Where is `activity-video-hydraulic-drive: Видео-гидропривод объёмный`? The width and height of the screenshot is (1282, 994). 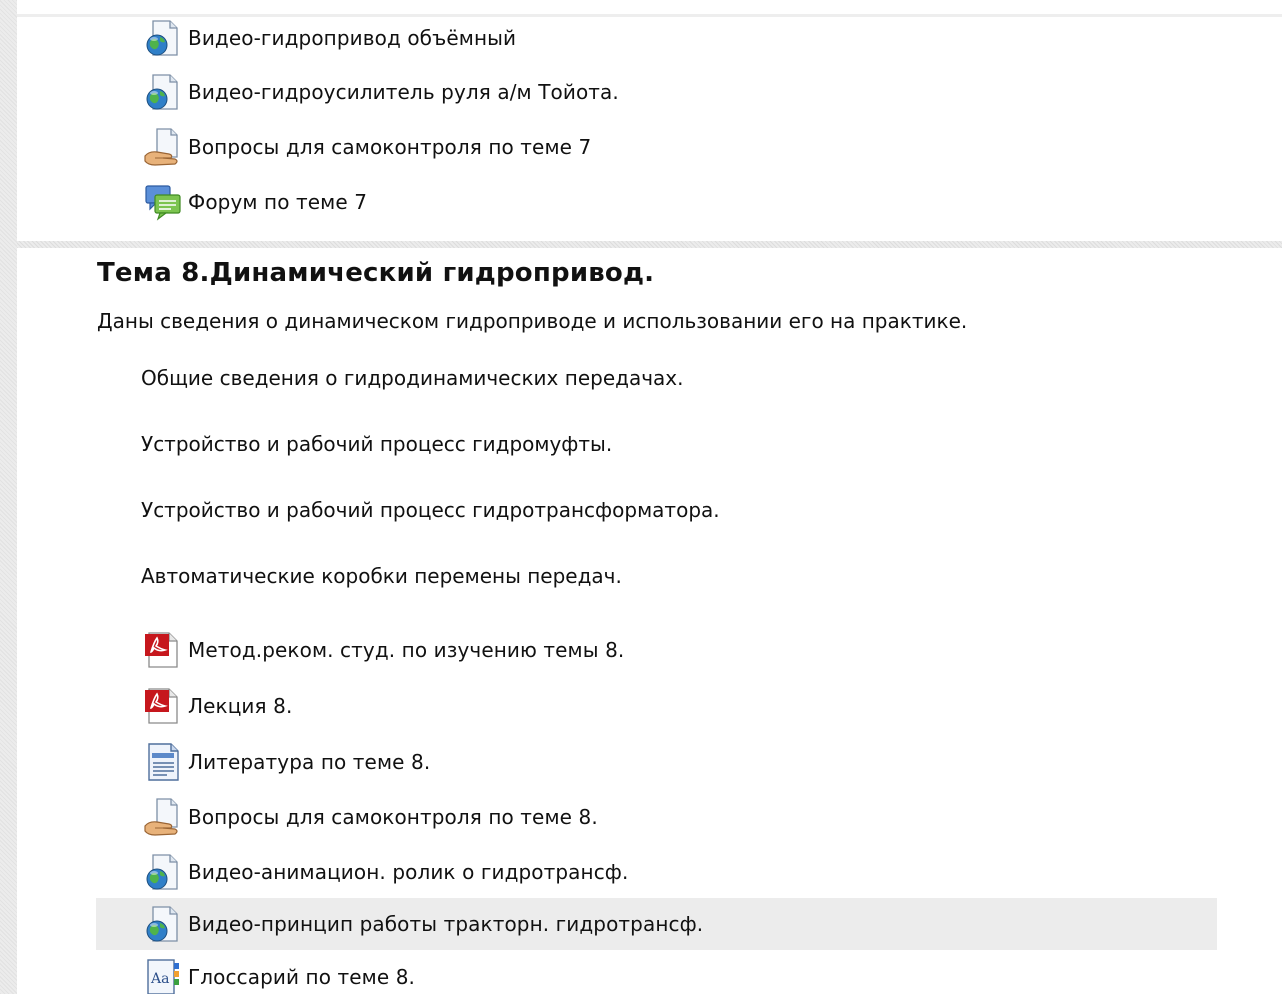
activity-video-hydraulic-drive: Видео-гидропривод объёмный is located at coordinates (329, 38).